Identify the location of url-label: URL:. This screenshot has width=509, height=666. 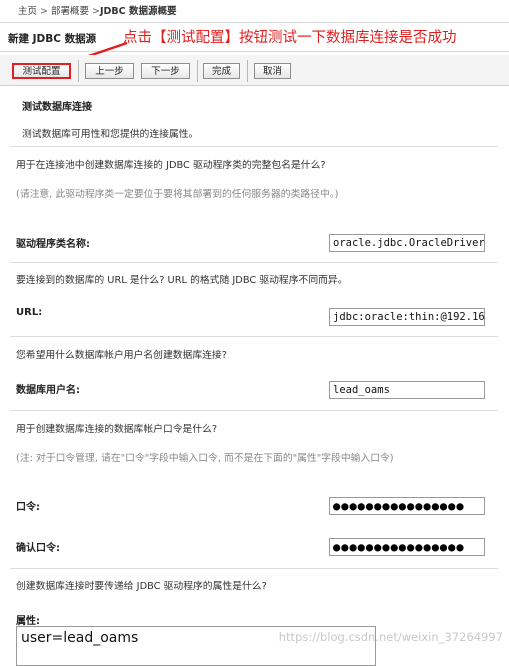
(29, 312).